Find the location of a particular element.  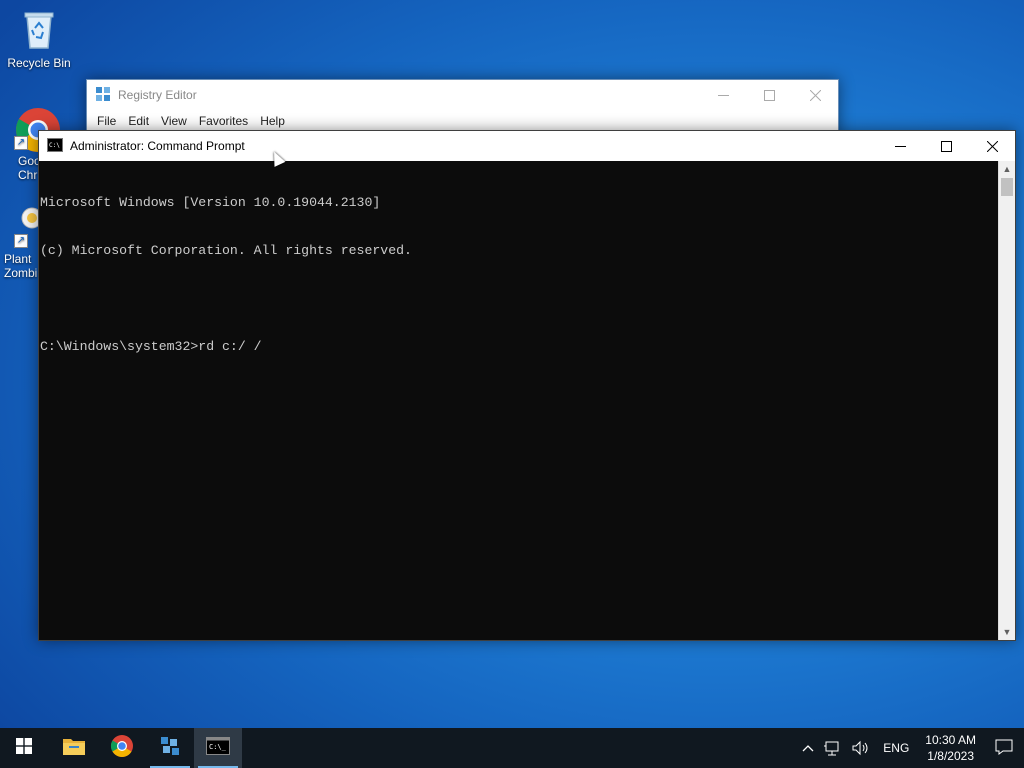

clock-date: 1/8/2023 is located at coordinates (950, 756).